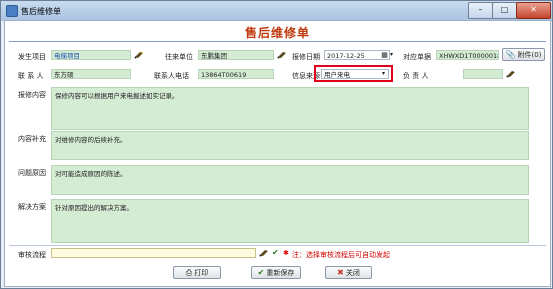  Describe the element at coordinates (340, 272) in the screenshot. I see `close-icon: ✖` at that location.